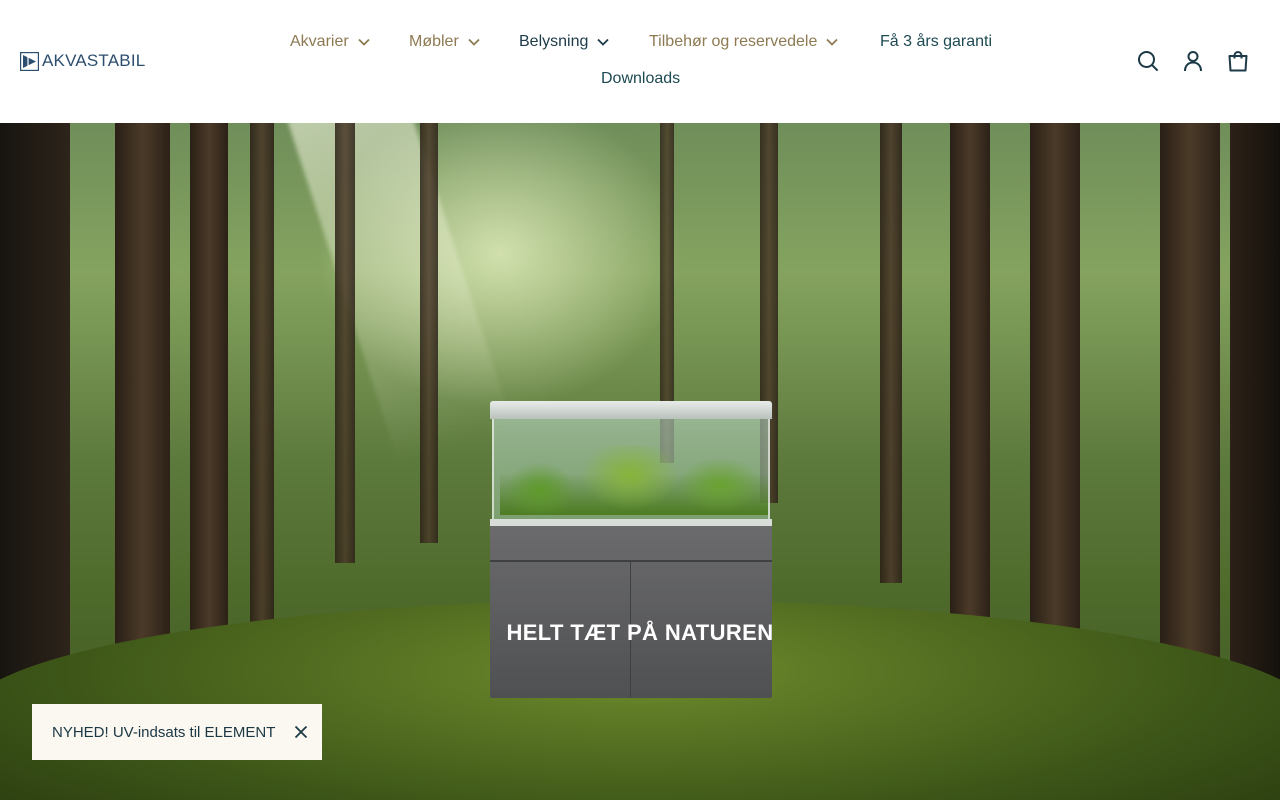  What do you see at coordinates (1238, 61) in the screenshot?
I see `cart-icon` at bounding box center [1238, 61].